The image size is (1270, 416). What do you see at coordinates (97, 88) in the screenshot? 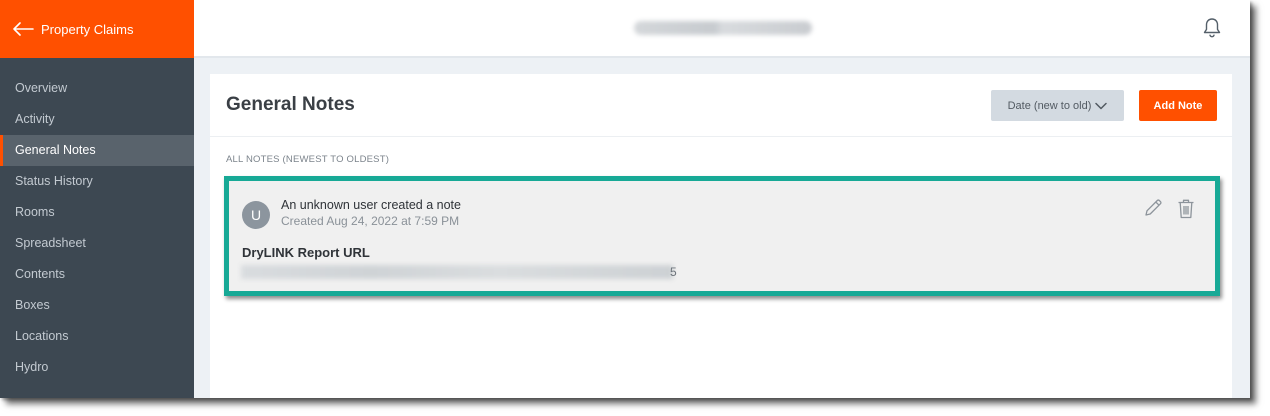
I see `sidebar-item-overview: Overview` at bounding box center [97, 88].